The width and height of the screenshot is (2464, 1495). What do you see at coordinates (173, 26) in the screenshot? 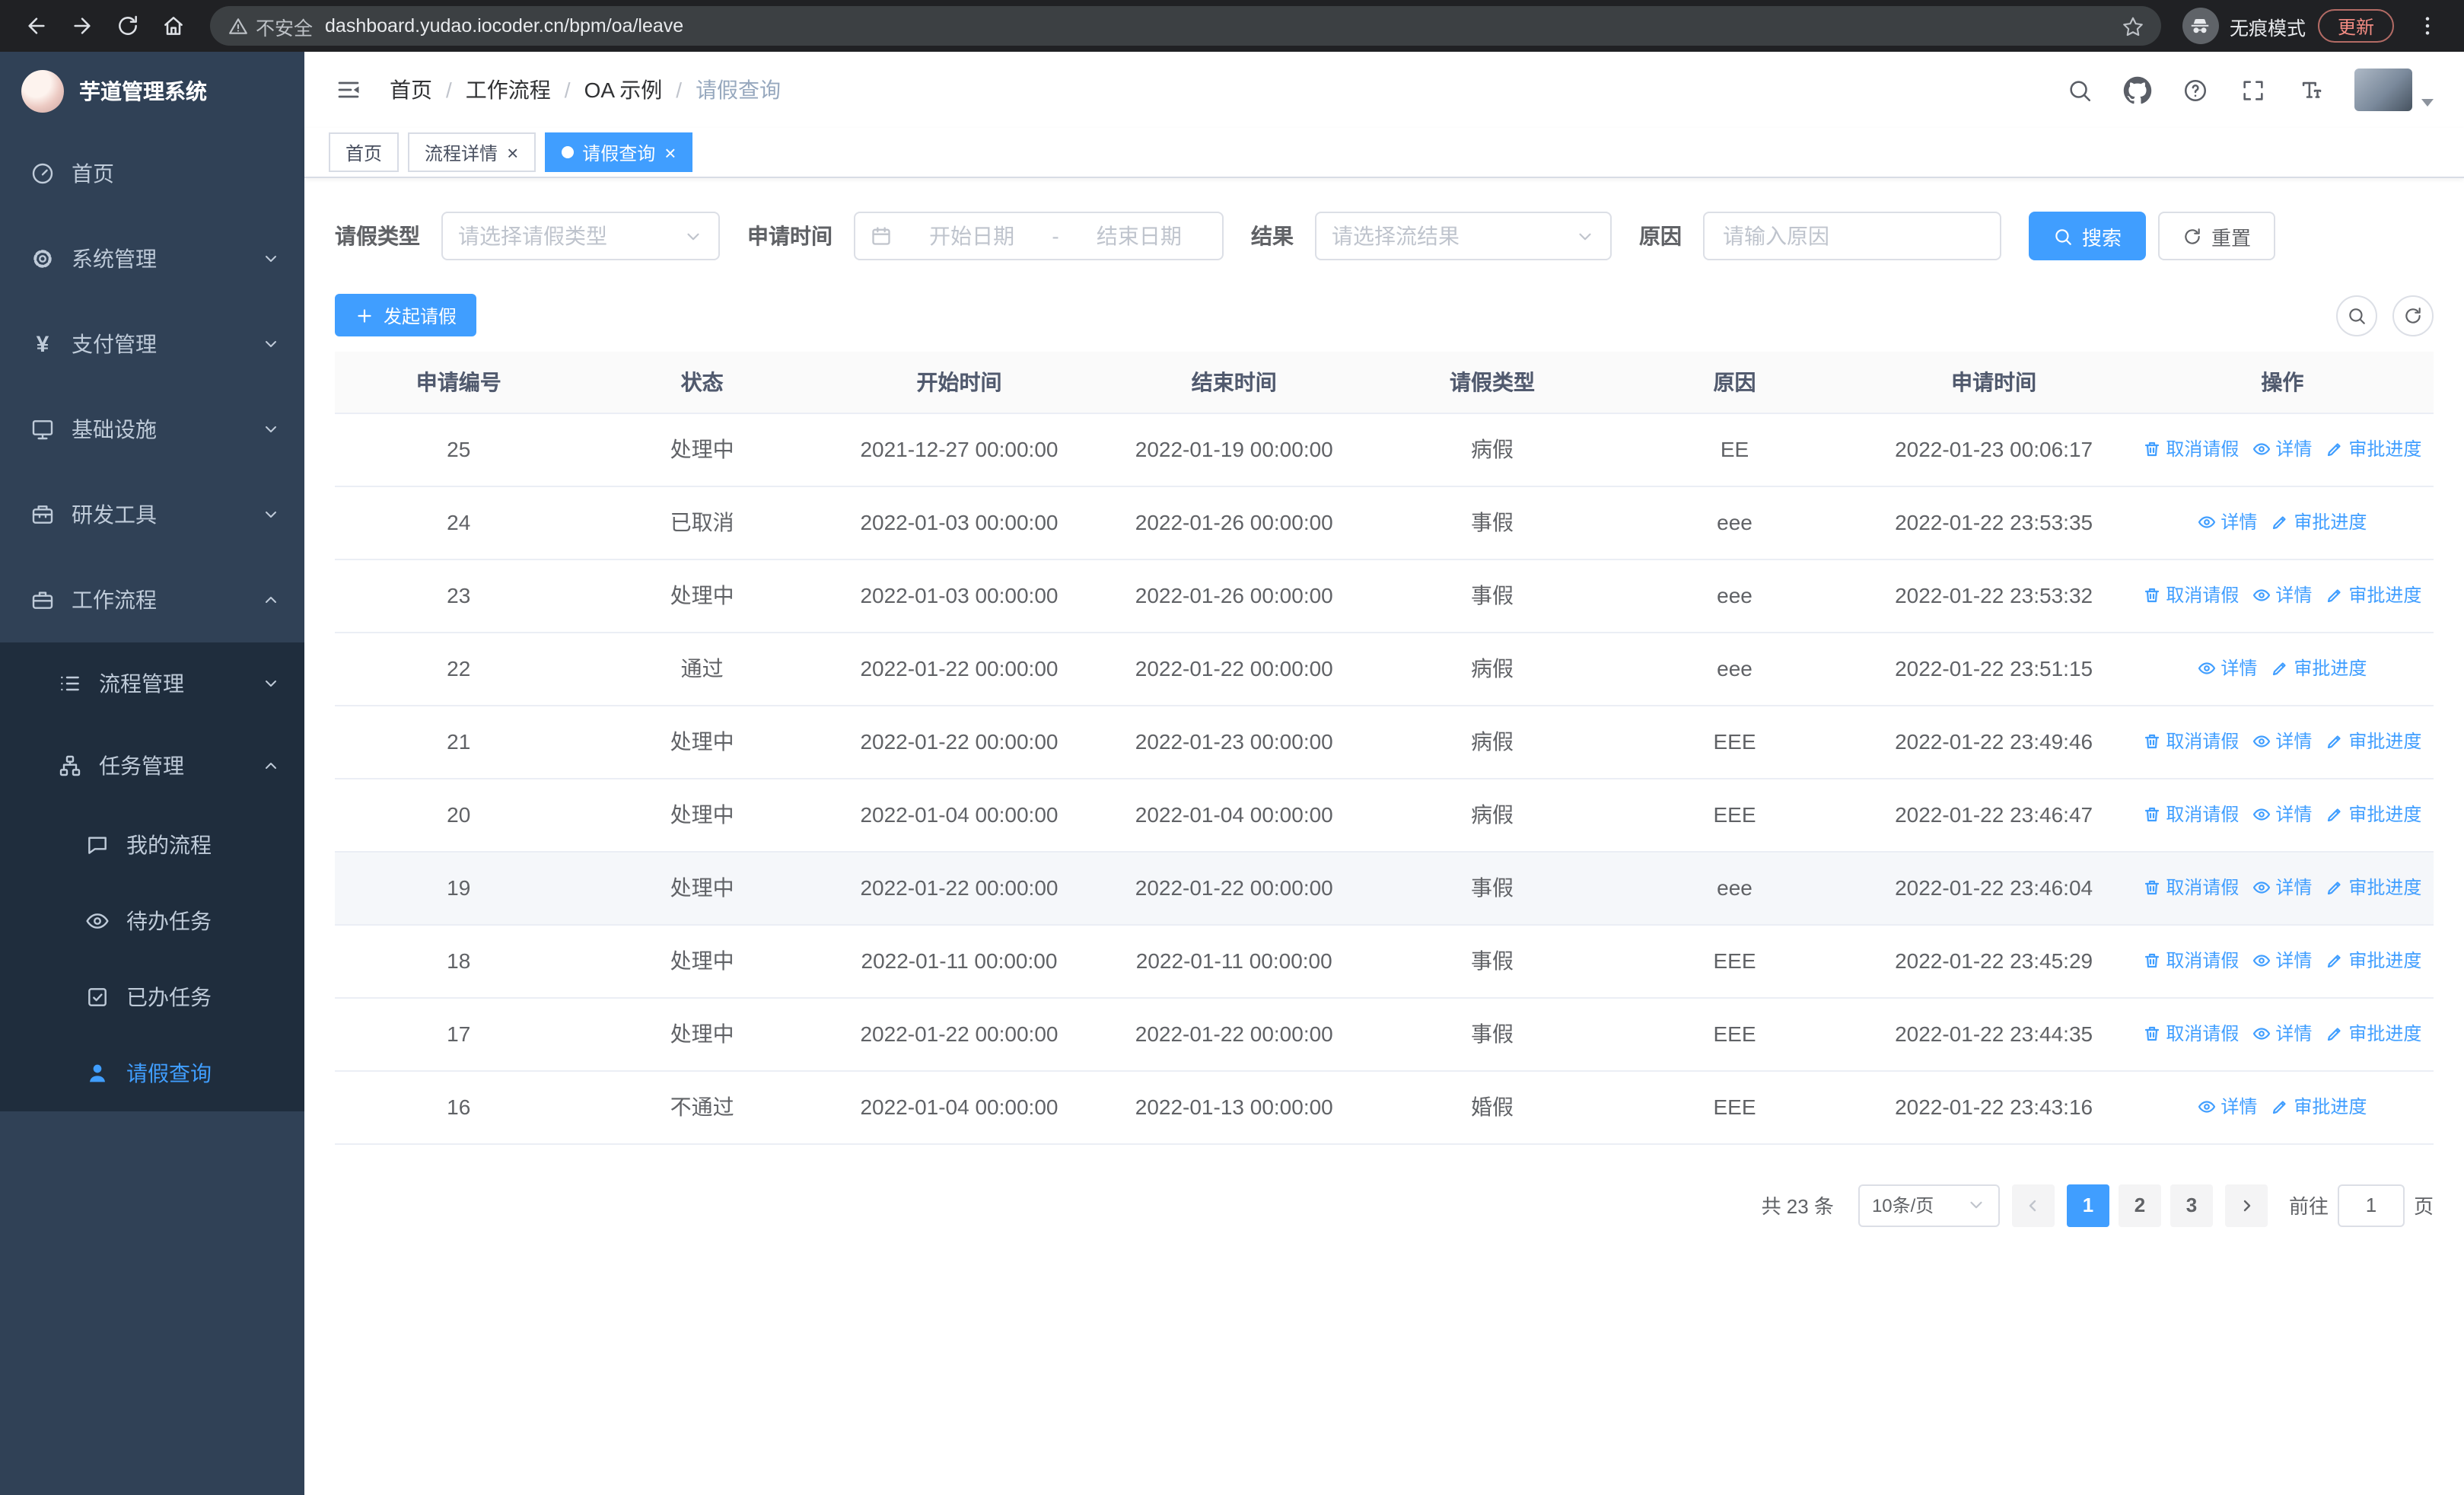
I see `browser-home-button` at bounding box center [173, 26].